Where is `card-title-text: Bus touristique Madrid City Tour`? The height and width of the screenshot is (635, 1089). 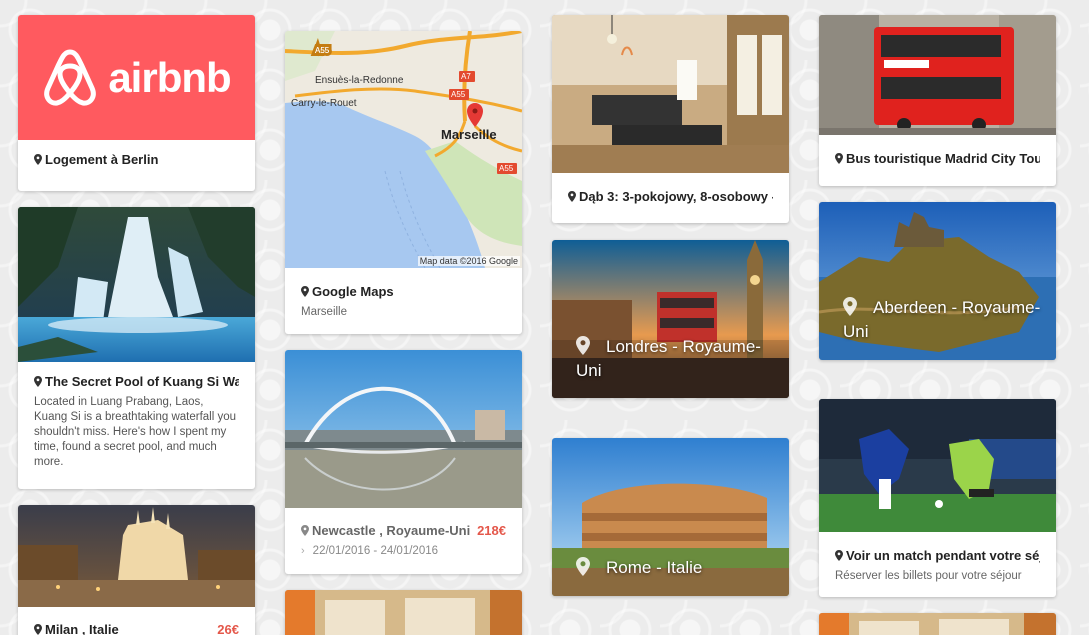 card-title-text: Bus touristique Madrid City Tour is located at coordinates (943, 158).